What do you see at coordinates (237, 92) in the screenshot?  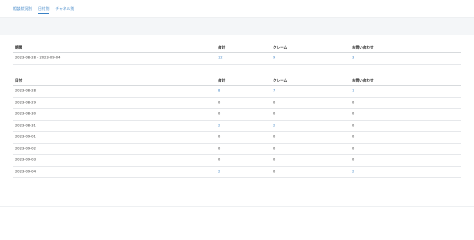 I see `table-row: 2023-08-28 8 7 1` at bounding box center [237, 92].